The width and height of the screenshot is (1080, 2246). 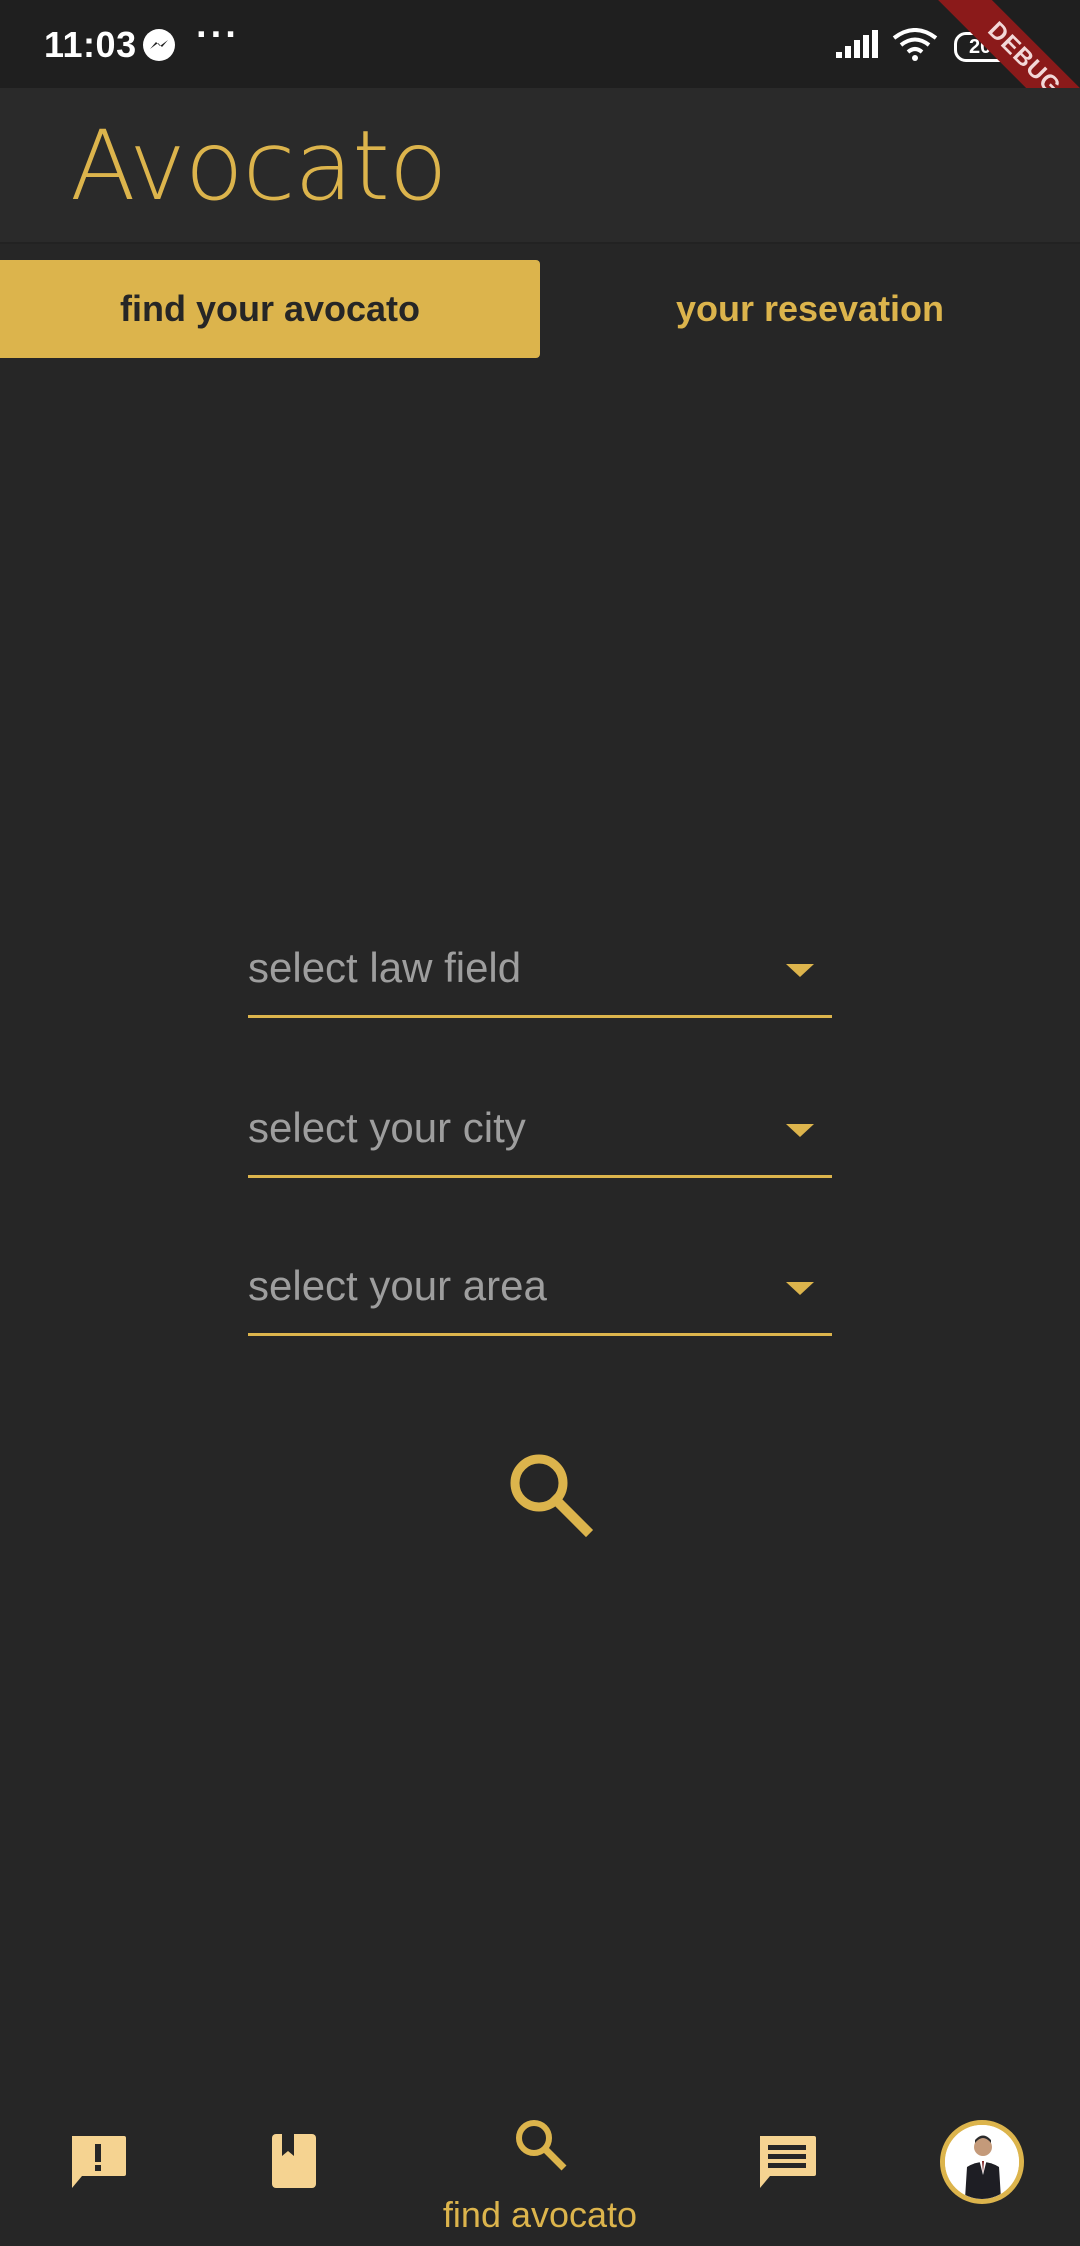 I want to click on law-field-placeholder: select law field, so click(x=385, y=967).